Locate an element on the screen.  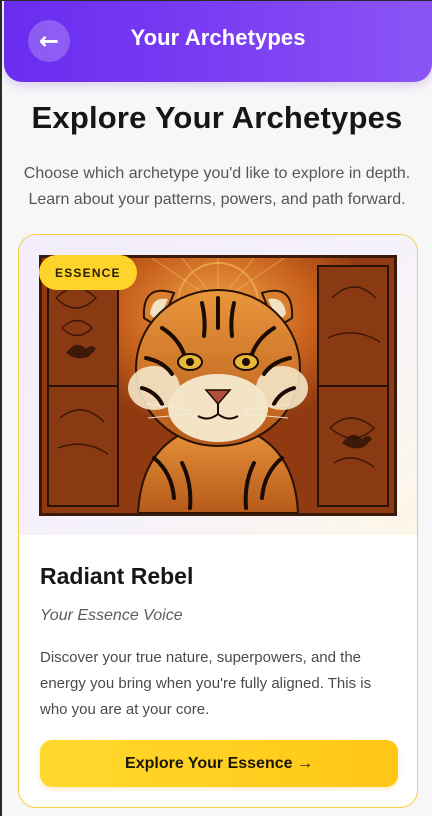
essence-badge: ESSENCE is located at coordinates (88, 272).